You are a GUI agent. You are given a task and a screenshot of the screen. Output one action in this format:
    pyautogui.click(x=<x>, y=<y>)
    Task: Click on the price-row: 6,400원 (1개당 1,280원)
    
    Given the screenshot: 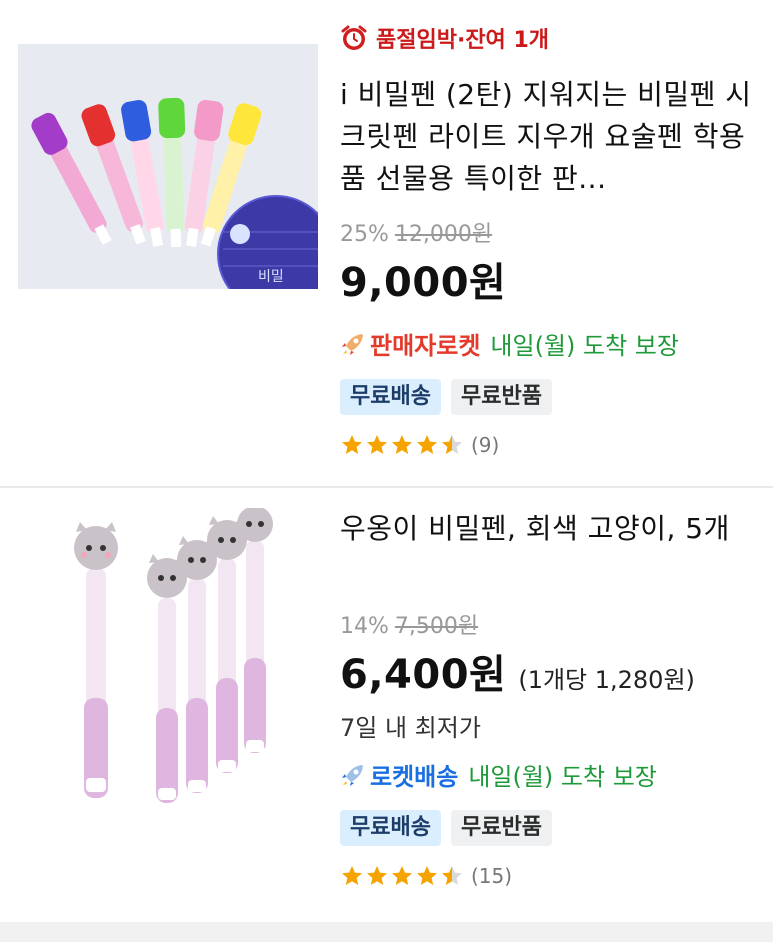 What is the action you would take?
    pyautogui.click(x=547, y=671)
    